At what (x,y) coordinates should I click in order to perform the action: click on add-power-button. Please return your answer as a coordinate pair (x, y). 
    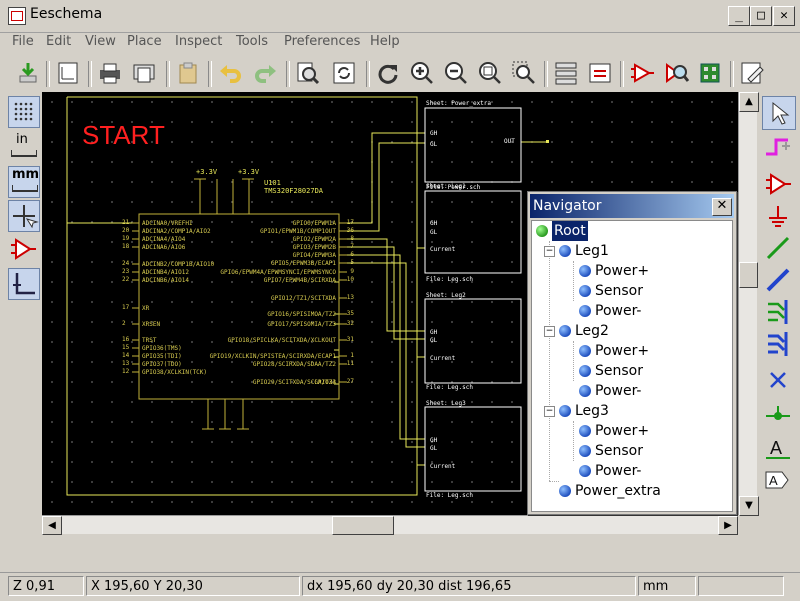
    Looking at the image, I should click on (778, 216).